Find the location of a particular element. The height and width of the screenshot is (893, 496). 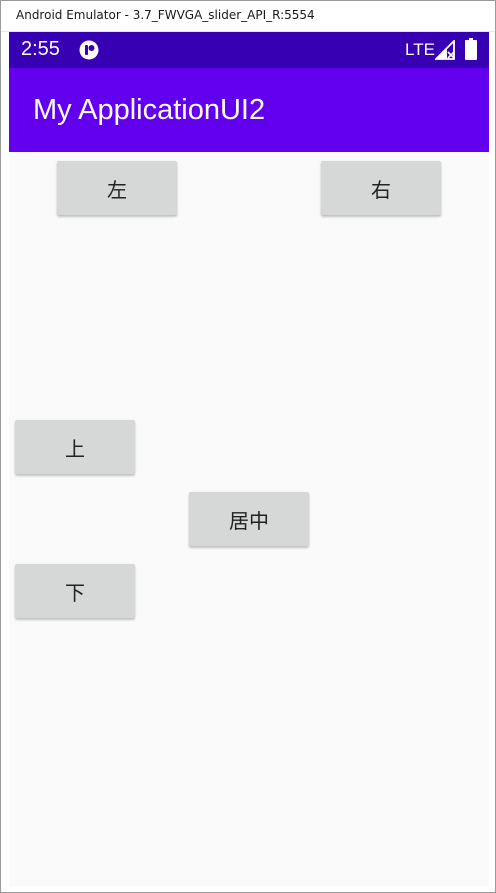

network-type: LTE is located at coordinates (420, 49).